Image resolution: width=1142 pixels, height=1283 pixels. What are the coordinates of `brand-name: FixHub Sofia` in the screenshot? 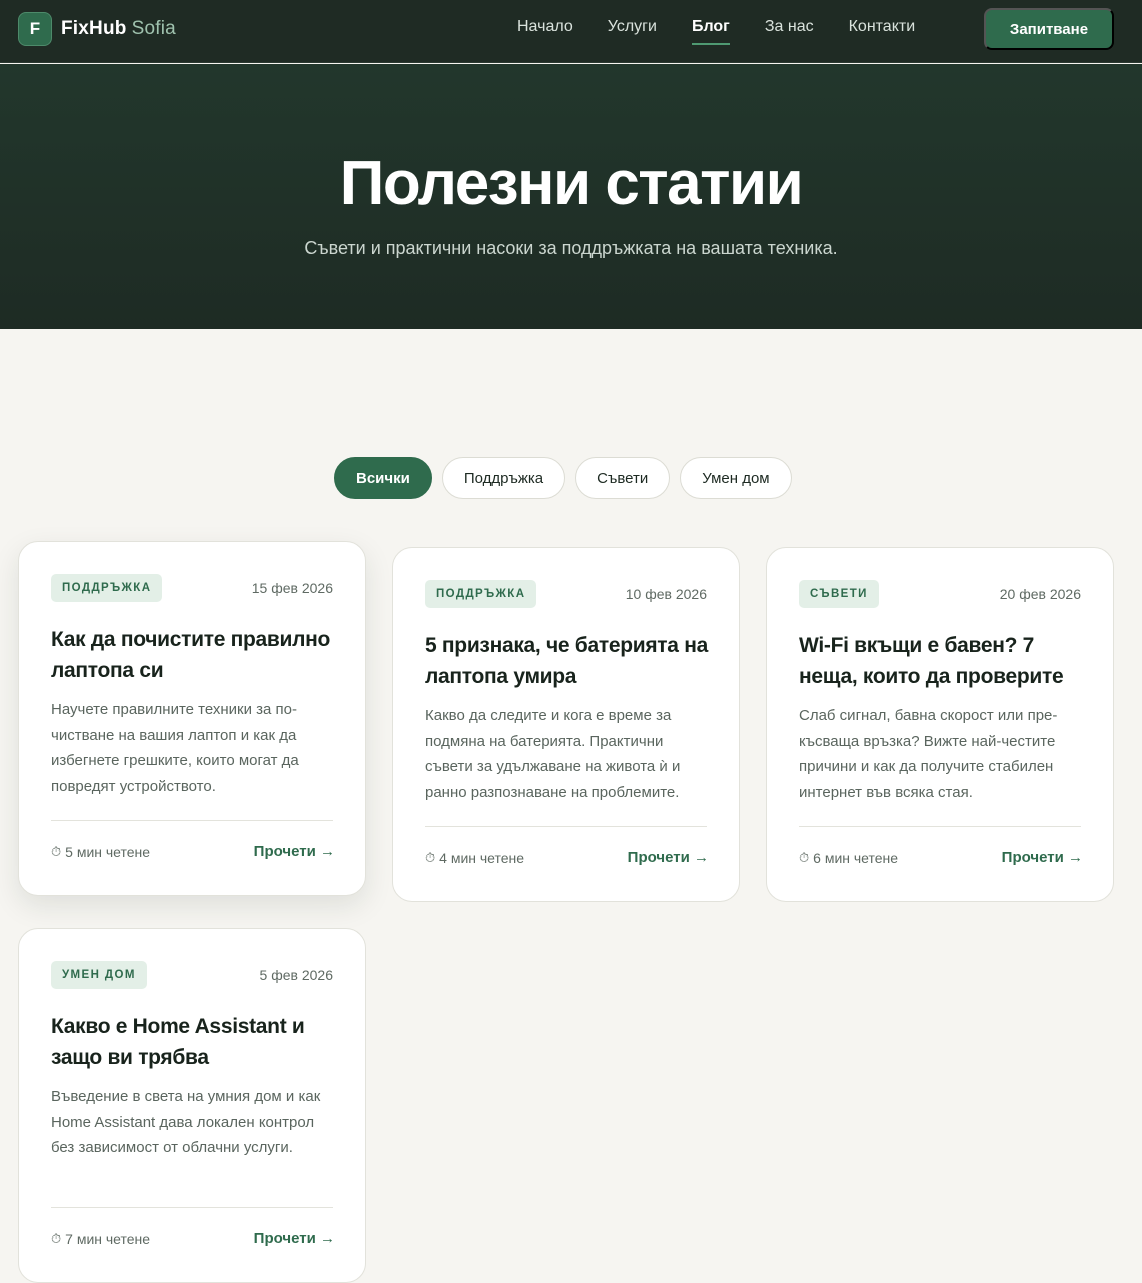 It's located at (118, 29).